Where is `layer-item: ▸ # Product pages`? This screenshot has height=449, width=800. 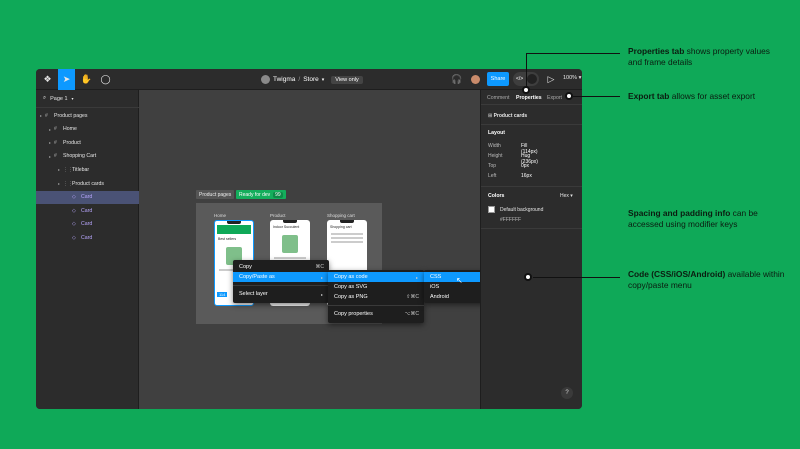
layer-item: ▸ # Product pages is located at coordinates (87, 115).